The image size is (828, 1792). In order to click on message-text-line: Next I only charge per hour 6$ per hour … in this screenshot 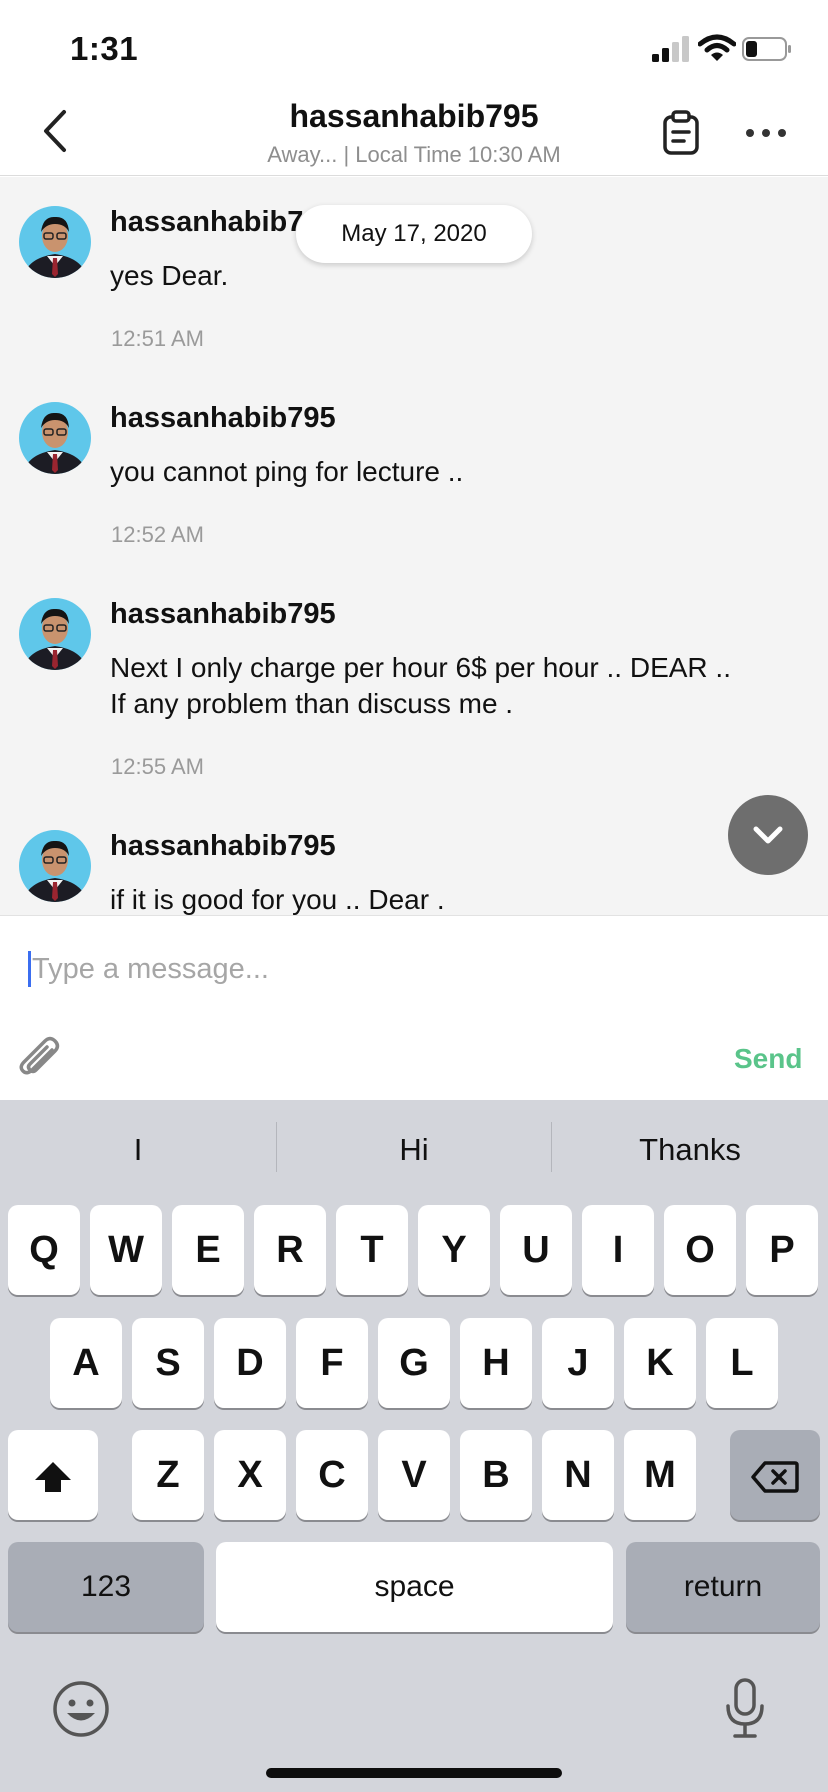, I will do `click(420, 667)`.